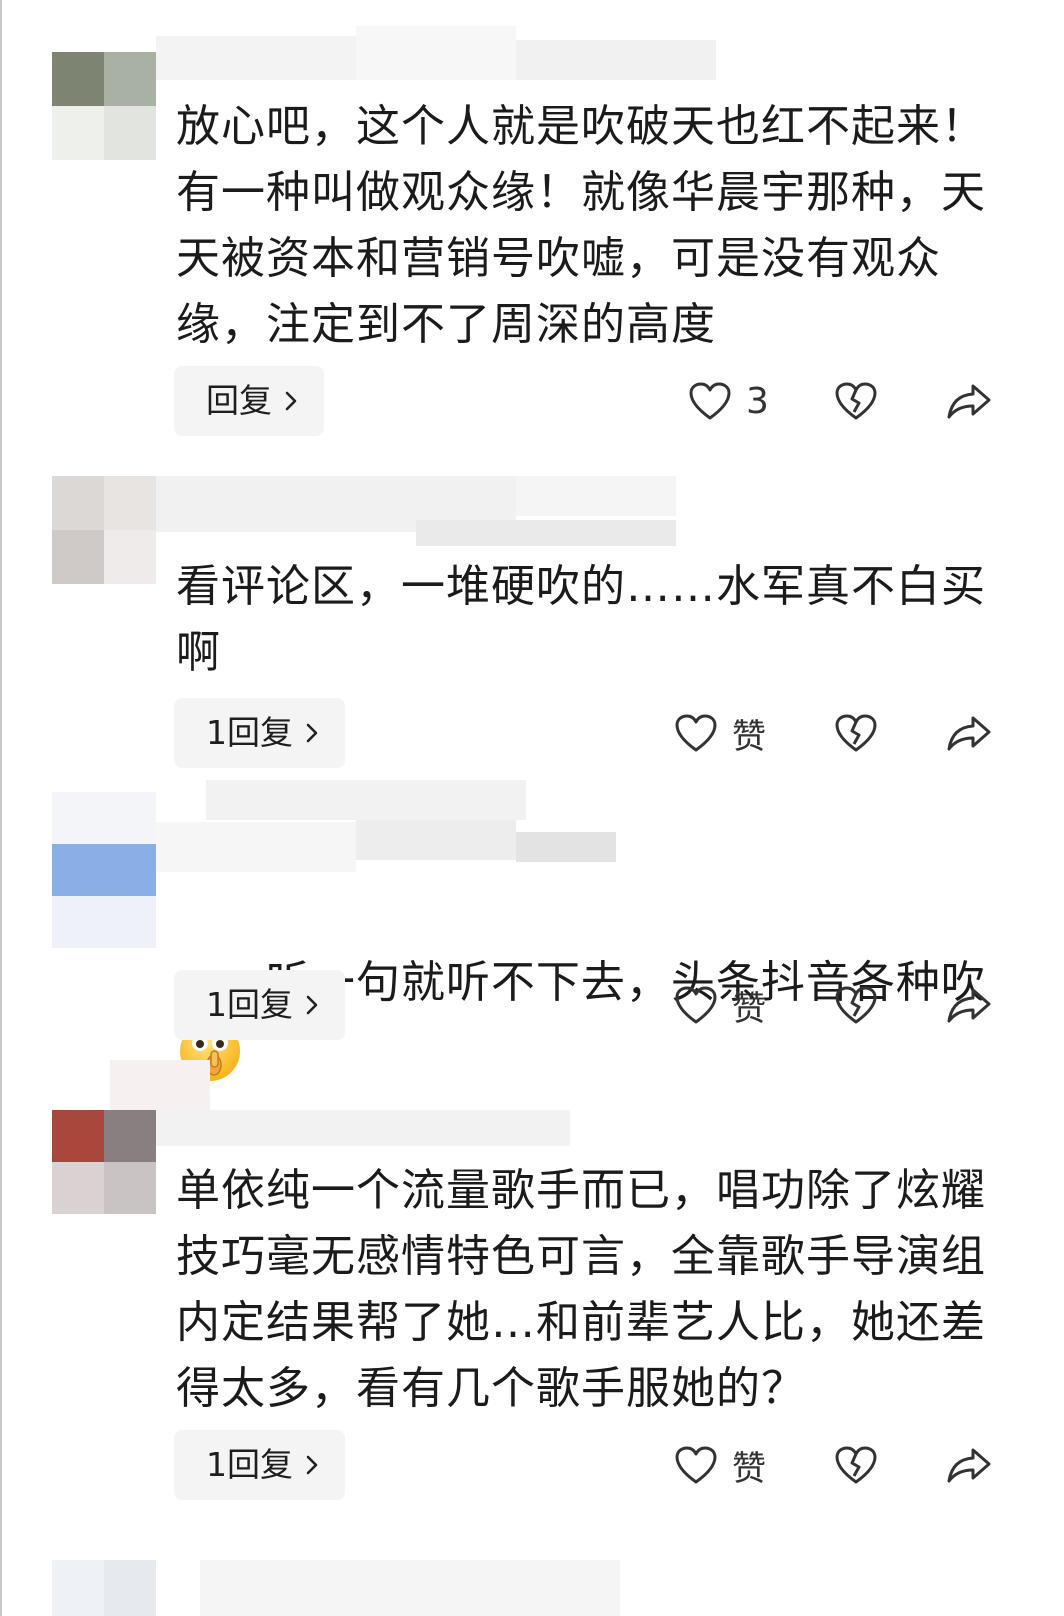  I want to click on reply-label: 回复, so click(239, 400).